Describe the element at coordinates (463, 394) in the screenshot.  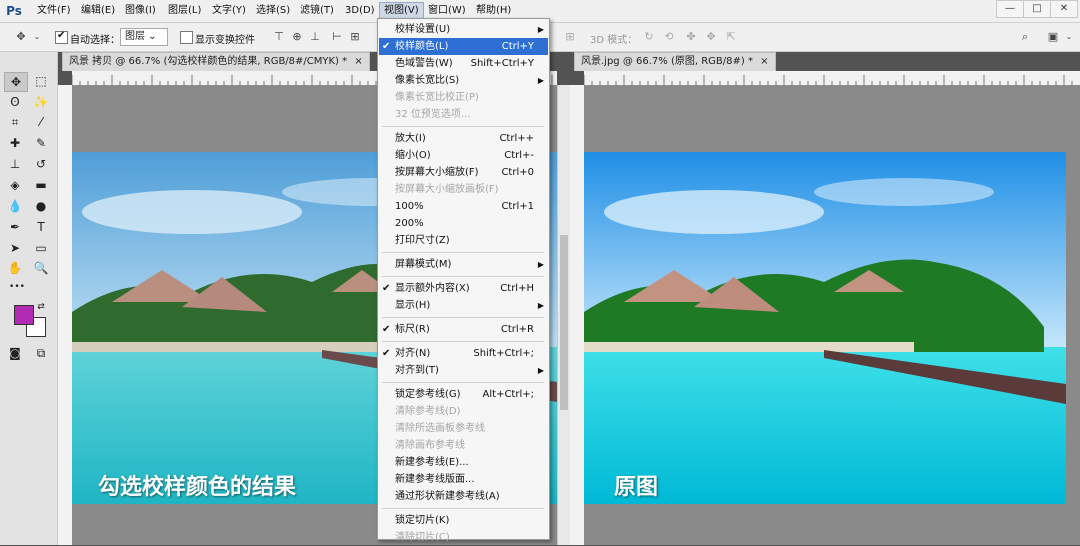
I see `view-menu-item: 锁定参考线(G) Alt+Ctrl+;` at that location.